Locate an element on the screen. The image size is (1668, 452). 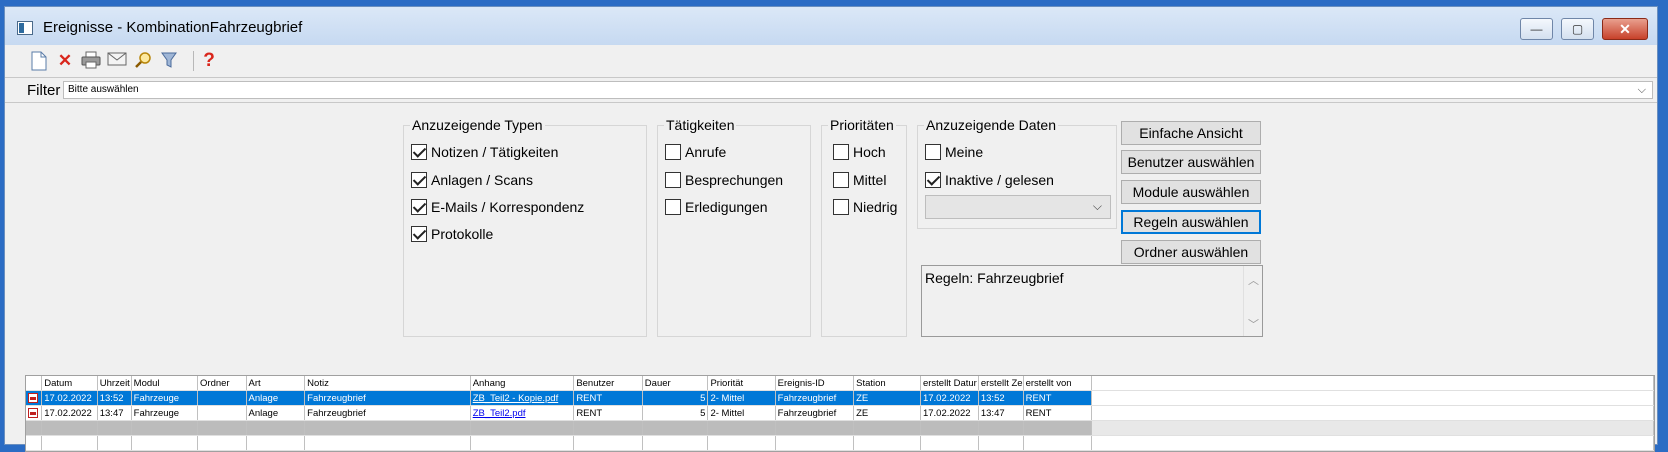
column-header-filler is located at coordinates (1372, 383).